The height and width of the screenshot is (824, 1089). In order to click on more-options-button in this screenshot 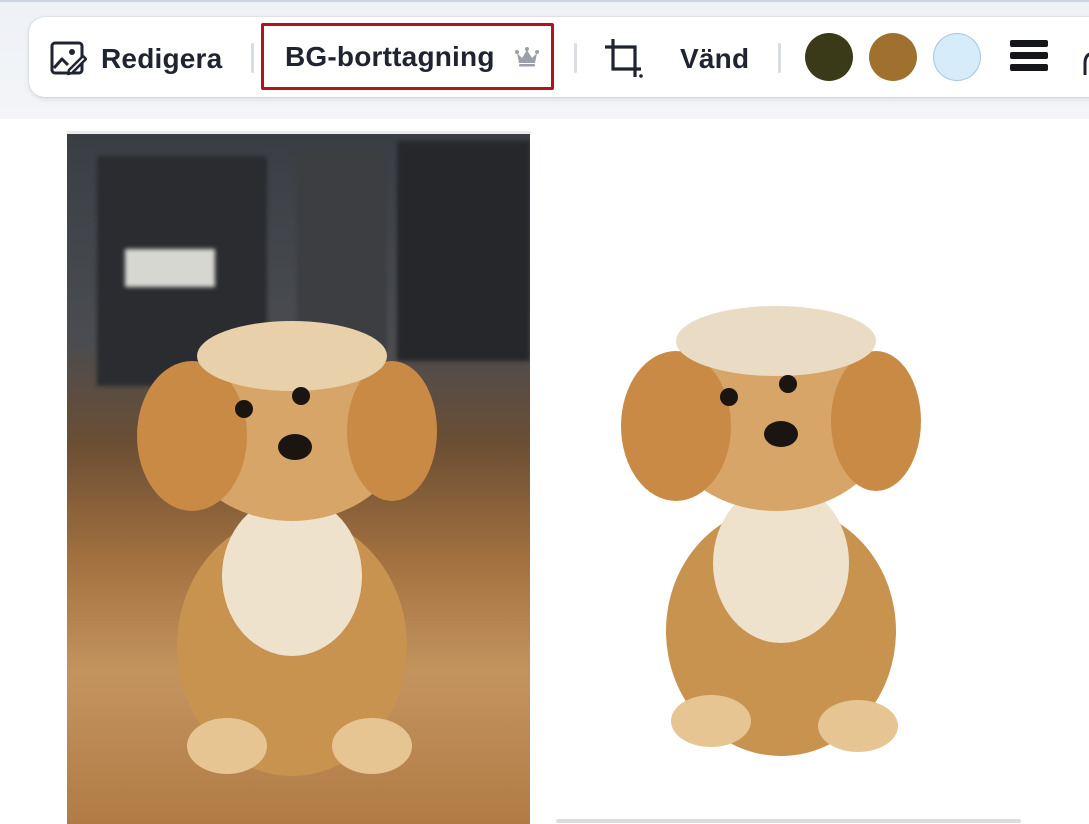, I will do `click(1029, 58)`.